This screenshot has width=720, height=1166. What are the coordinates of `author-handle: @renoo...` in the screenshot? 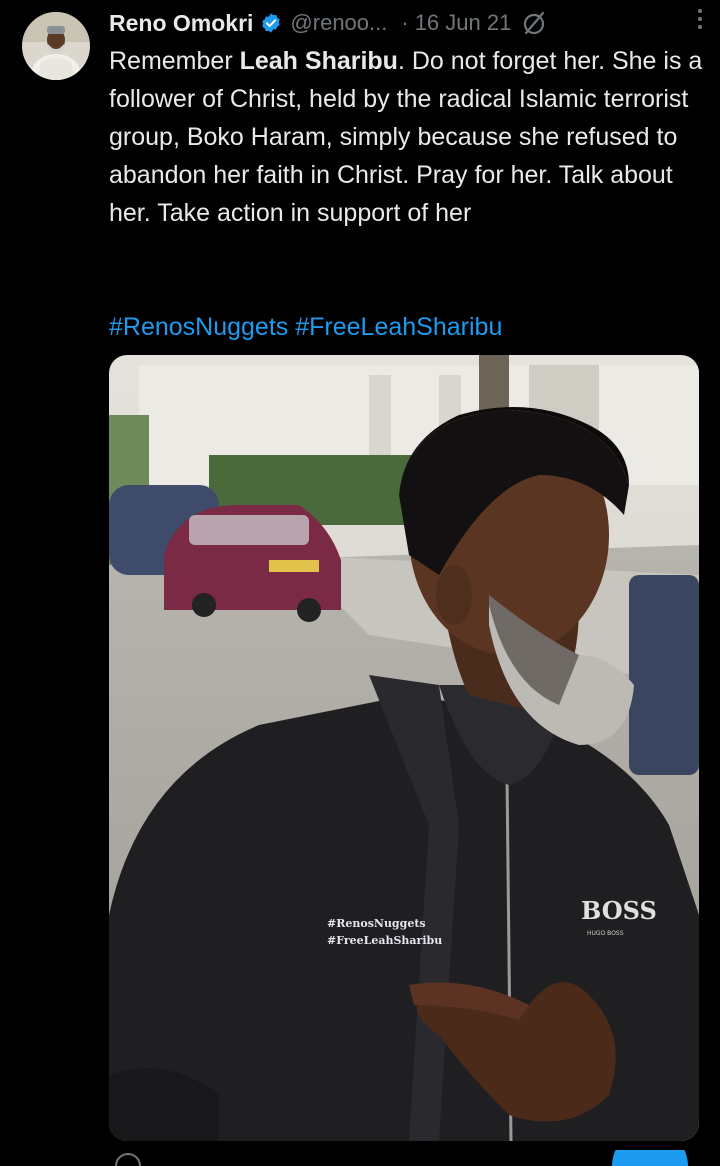 It's located at (338, 23).